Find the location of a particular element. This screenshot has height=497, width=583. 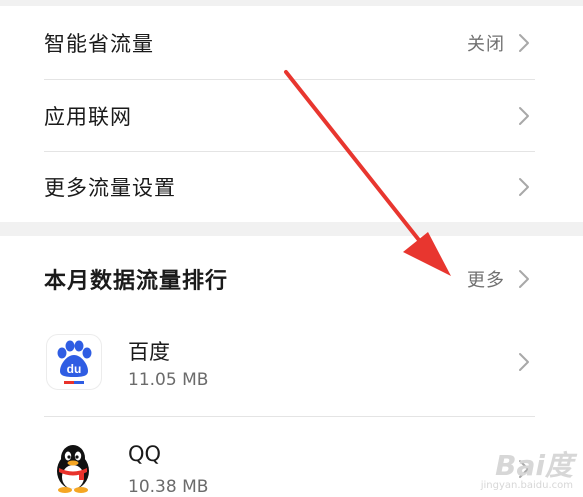

app-name: 百度 is located at coordinates (149, 352).